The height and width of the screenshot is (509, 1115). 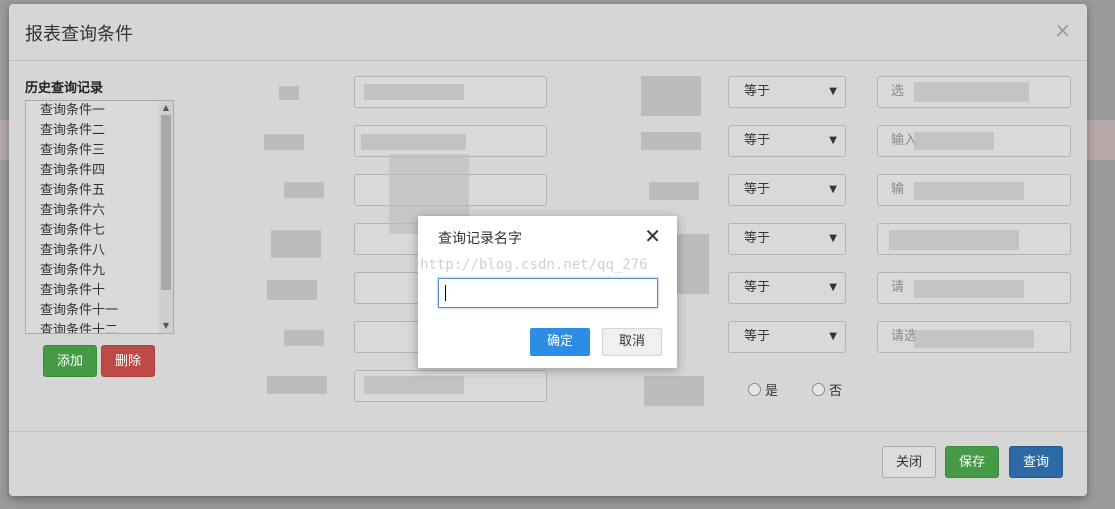 What do you see at coordinates (70, 361) in the screenshot?
I see `add-history-button: 添加` at bounding box center [70, 361].